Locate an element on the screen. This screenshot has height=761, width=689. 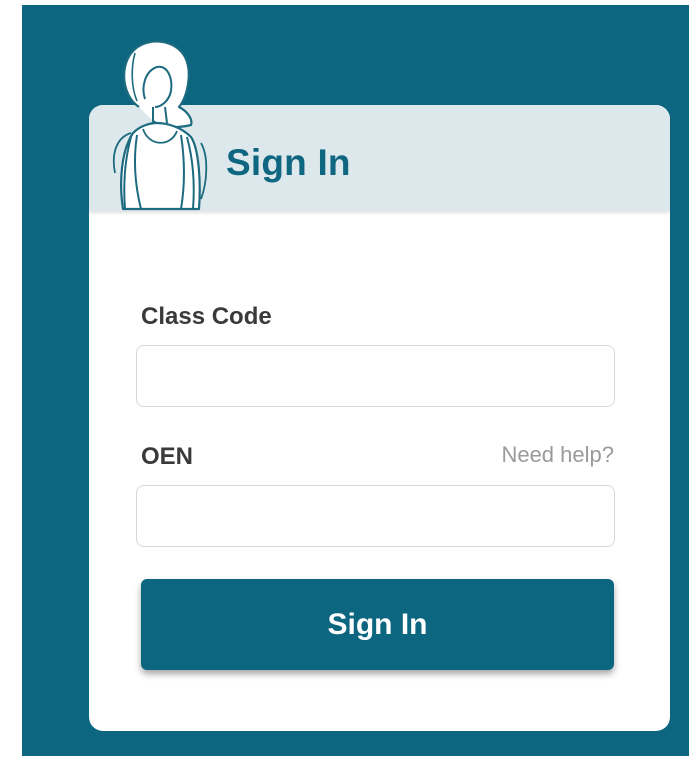
need-help-link: Need help? is located at coordinates (557, 455).